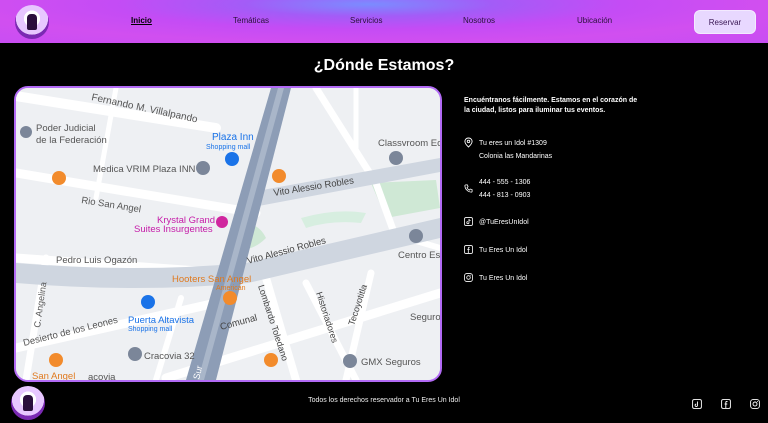  What do you see at coordinates (697, 402) in the screenshot?
I see `footer-tiktok-icon` at bounding box center [697, 402].